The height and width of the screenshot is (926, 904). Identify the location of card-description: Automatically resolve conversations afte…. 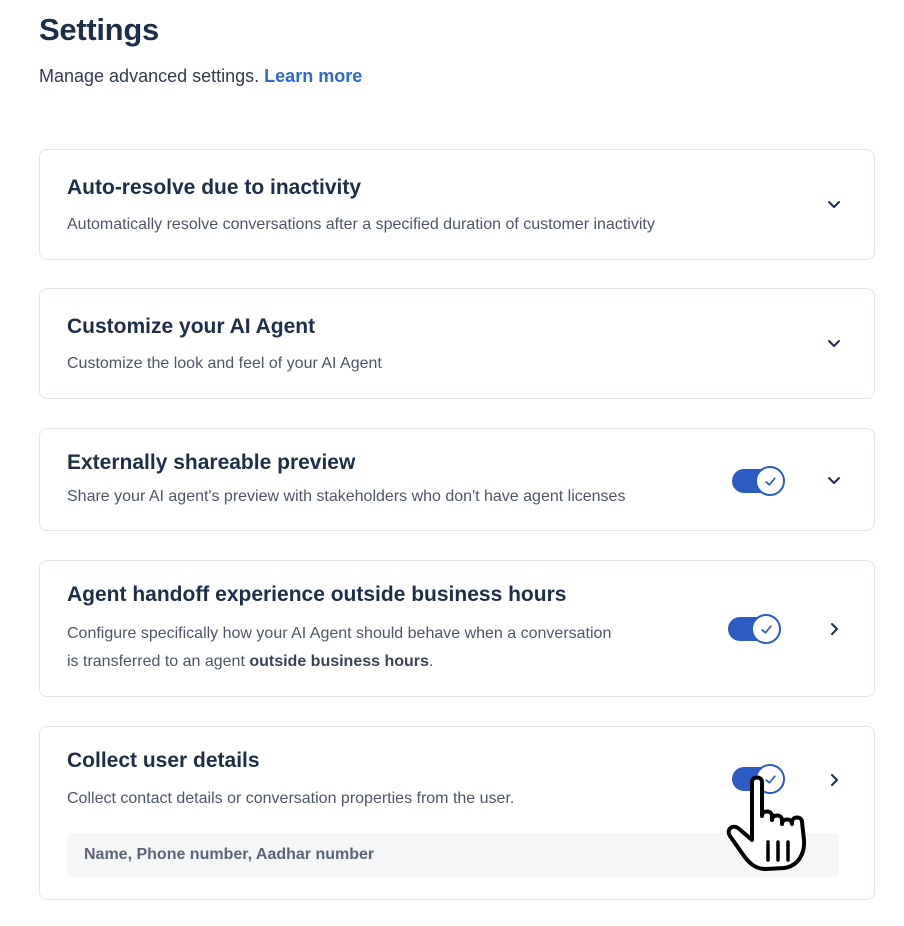
(361, 224).